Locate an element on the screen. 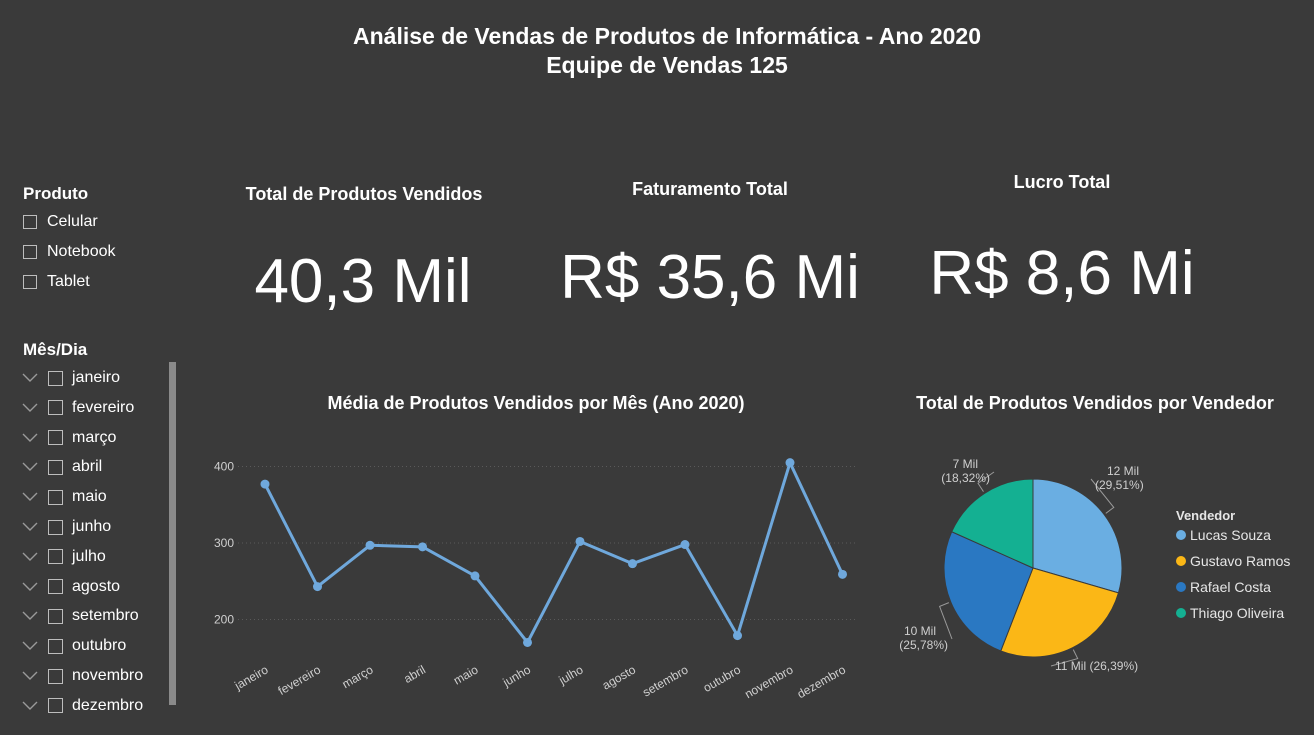 The width and height of the screenshot is (1314, 735). y-tick-label: 200 is located at coordinates (224, 620).